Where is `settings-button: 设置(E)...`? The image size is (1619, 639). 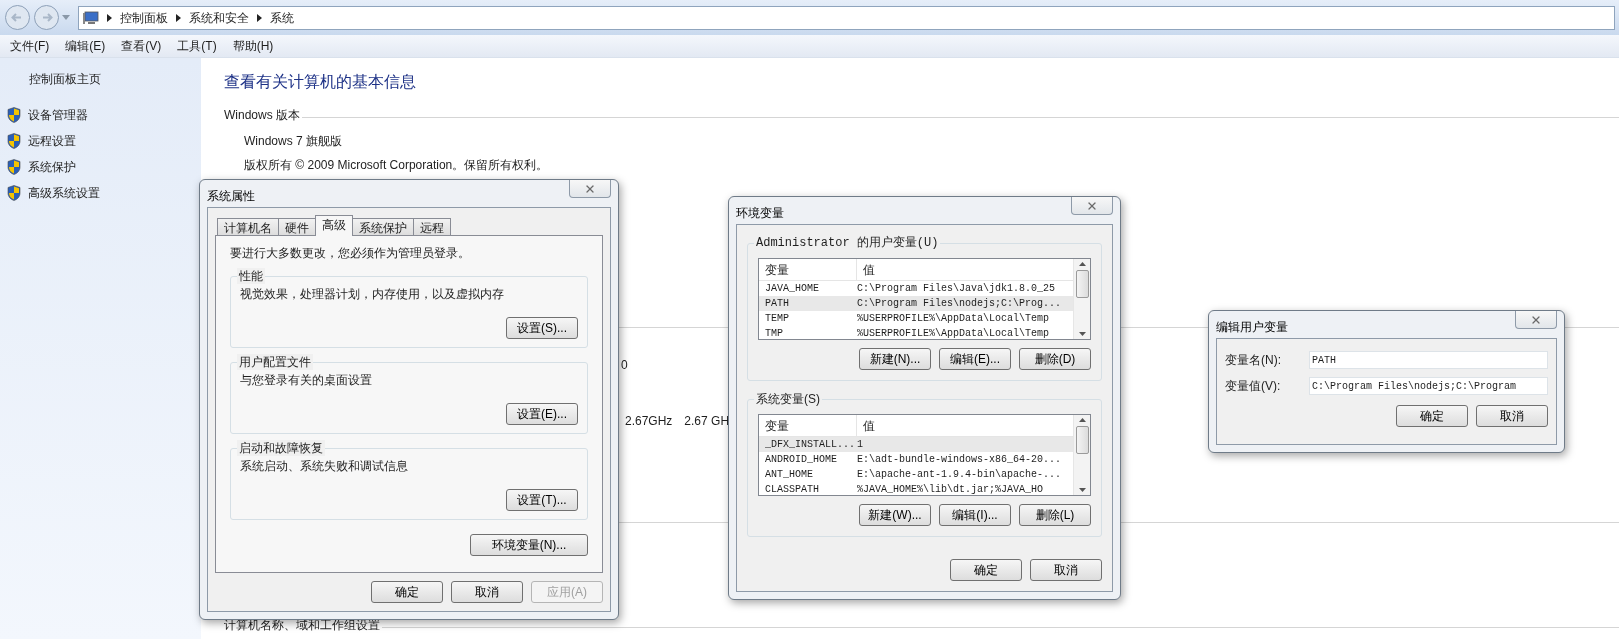
settings-button: 设置(E)... is located at coordinates (542, 414).